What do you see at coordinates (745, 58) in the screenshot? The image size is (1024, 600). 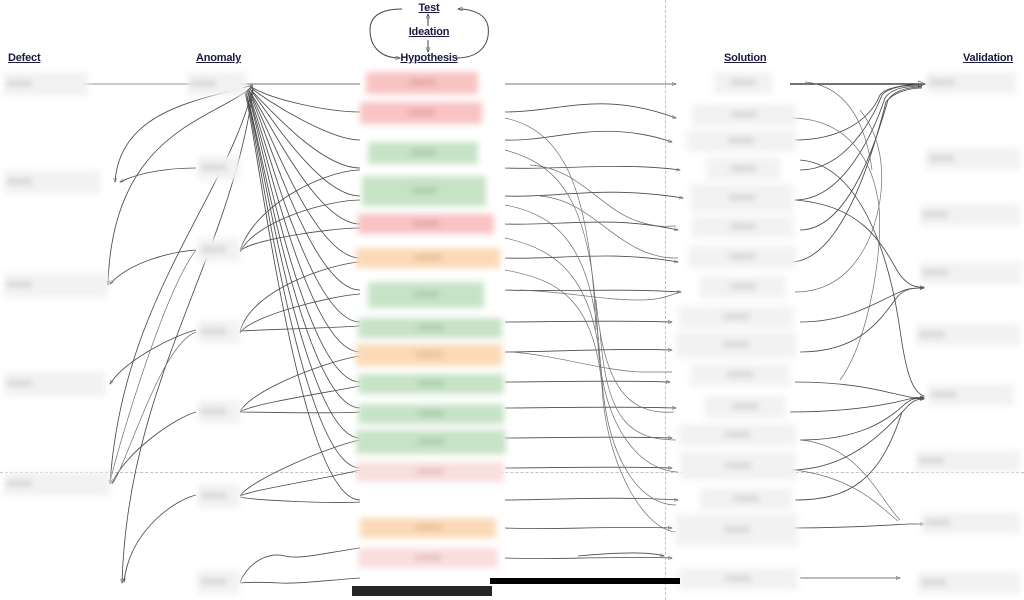 I see `column-header-solution: Solution` at bounding box center [745, 58].